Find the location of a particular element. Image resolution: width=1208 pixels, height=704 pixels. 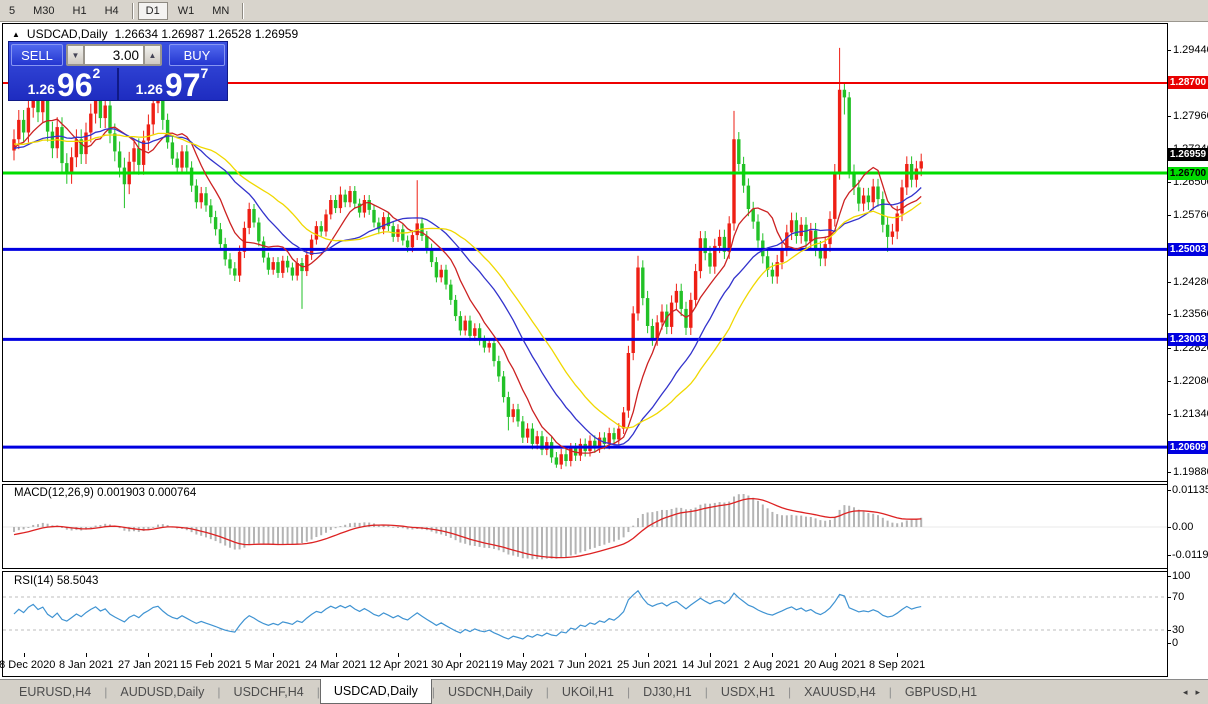

chart-ohlc-values: 1.26634 1.26987 1.26528 1.26959 is located at coordinates (206, 34).